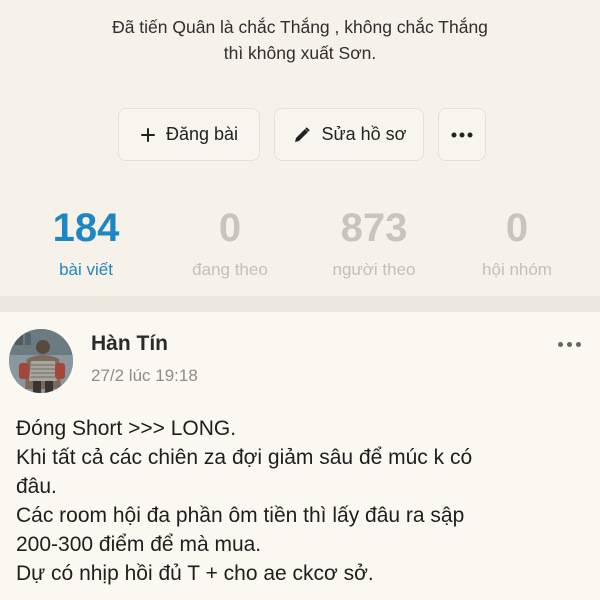 The image size is (600, 600). Describe the element at coordinates (126, 428) in the screenshot. I see `post-line: Đóng Short >>> LONG.` at that location.